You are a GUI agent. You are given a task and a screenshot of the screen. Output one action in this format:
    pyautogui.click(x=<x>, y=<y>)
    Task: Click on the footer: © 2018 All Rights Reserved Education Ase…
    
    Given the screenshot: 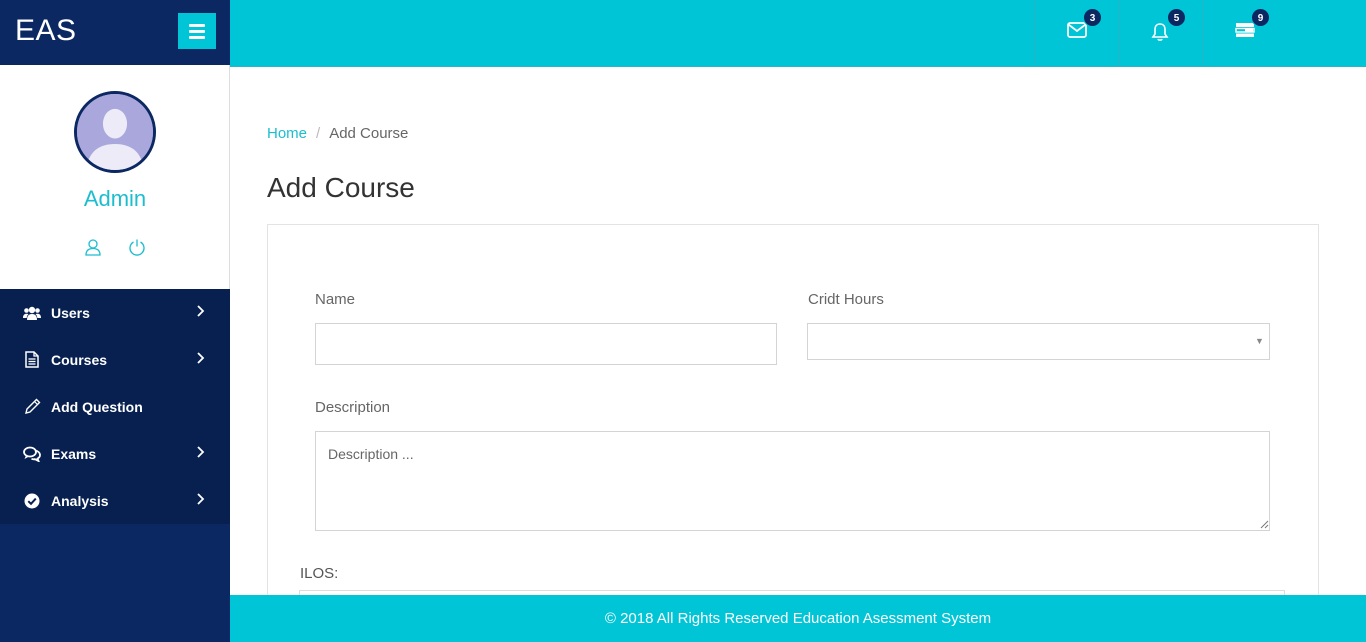 What is the action you would take?
    pyautogui.click(x=798, y=618)
    